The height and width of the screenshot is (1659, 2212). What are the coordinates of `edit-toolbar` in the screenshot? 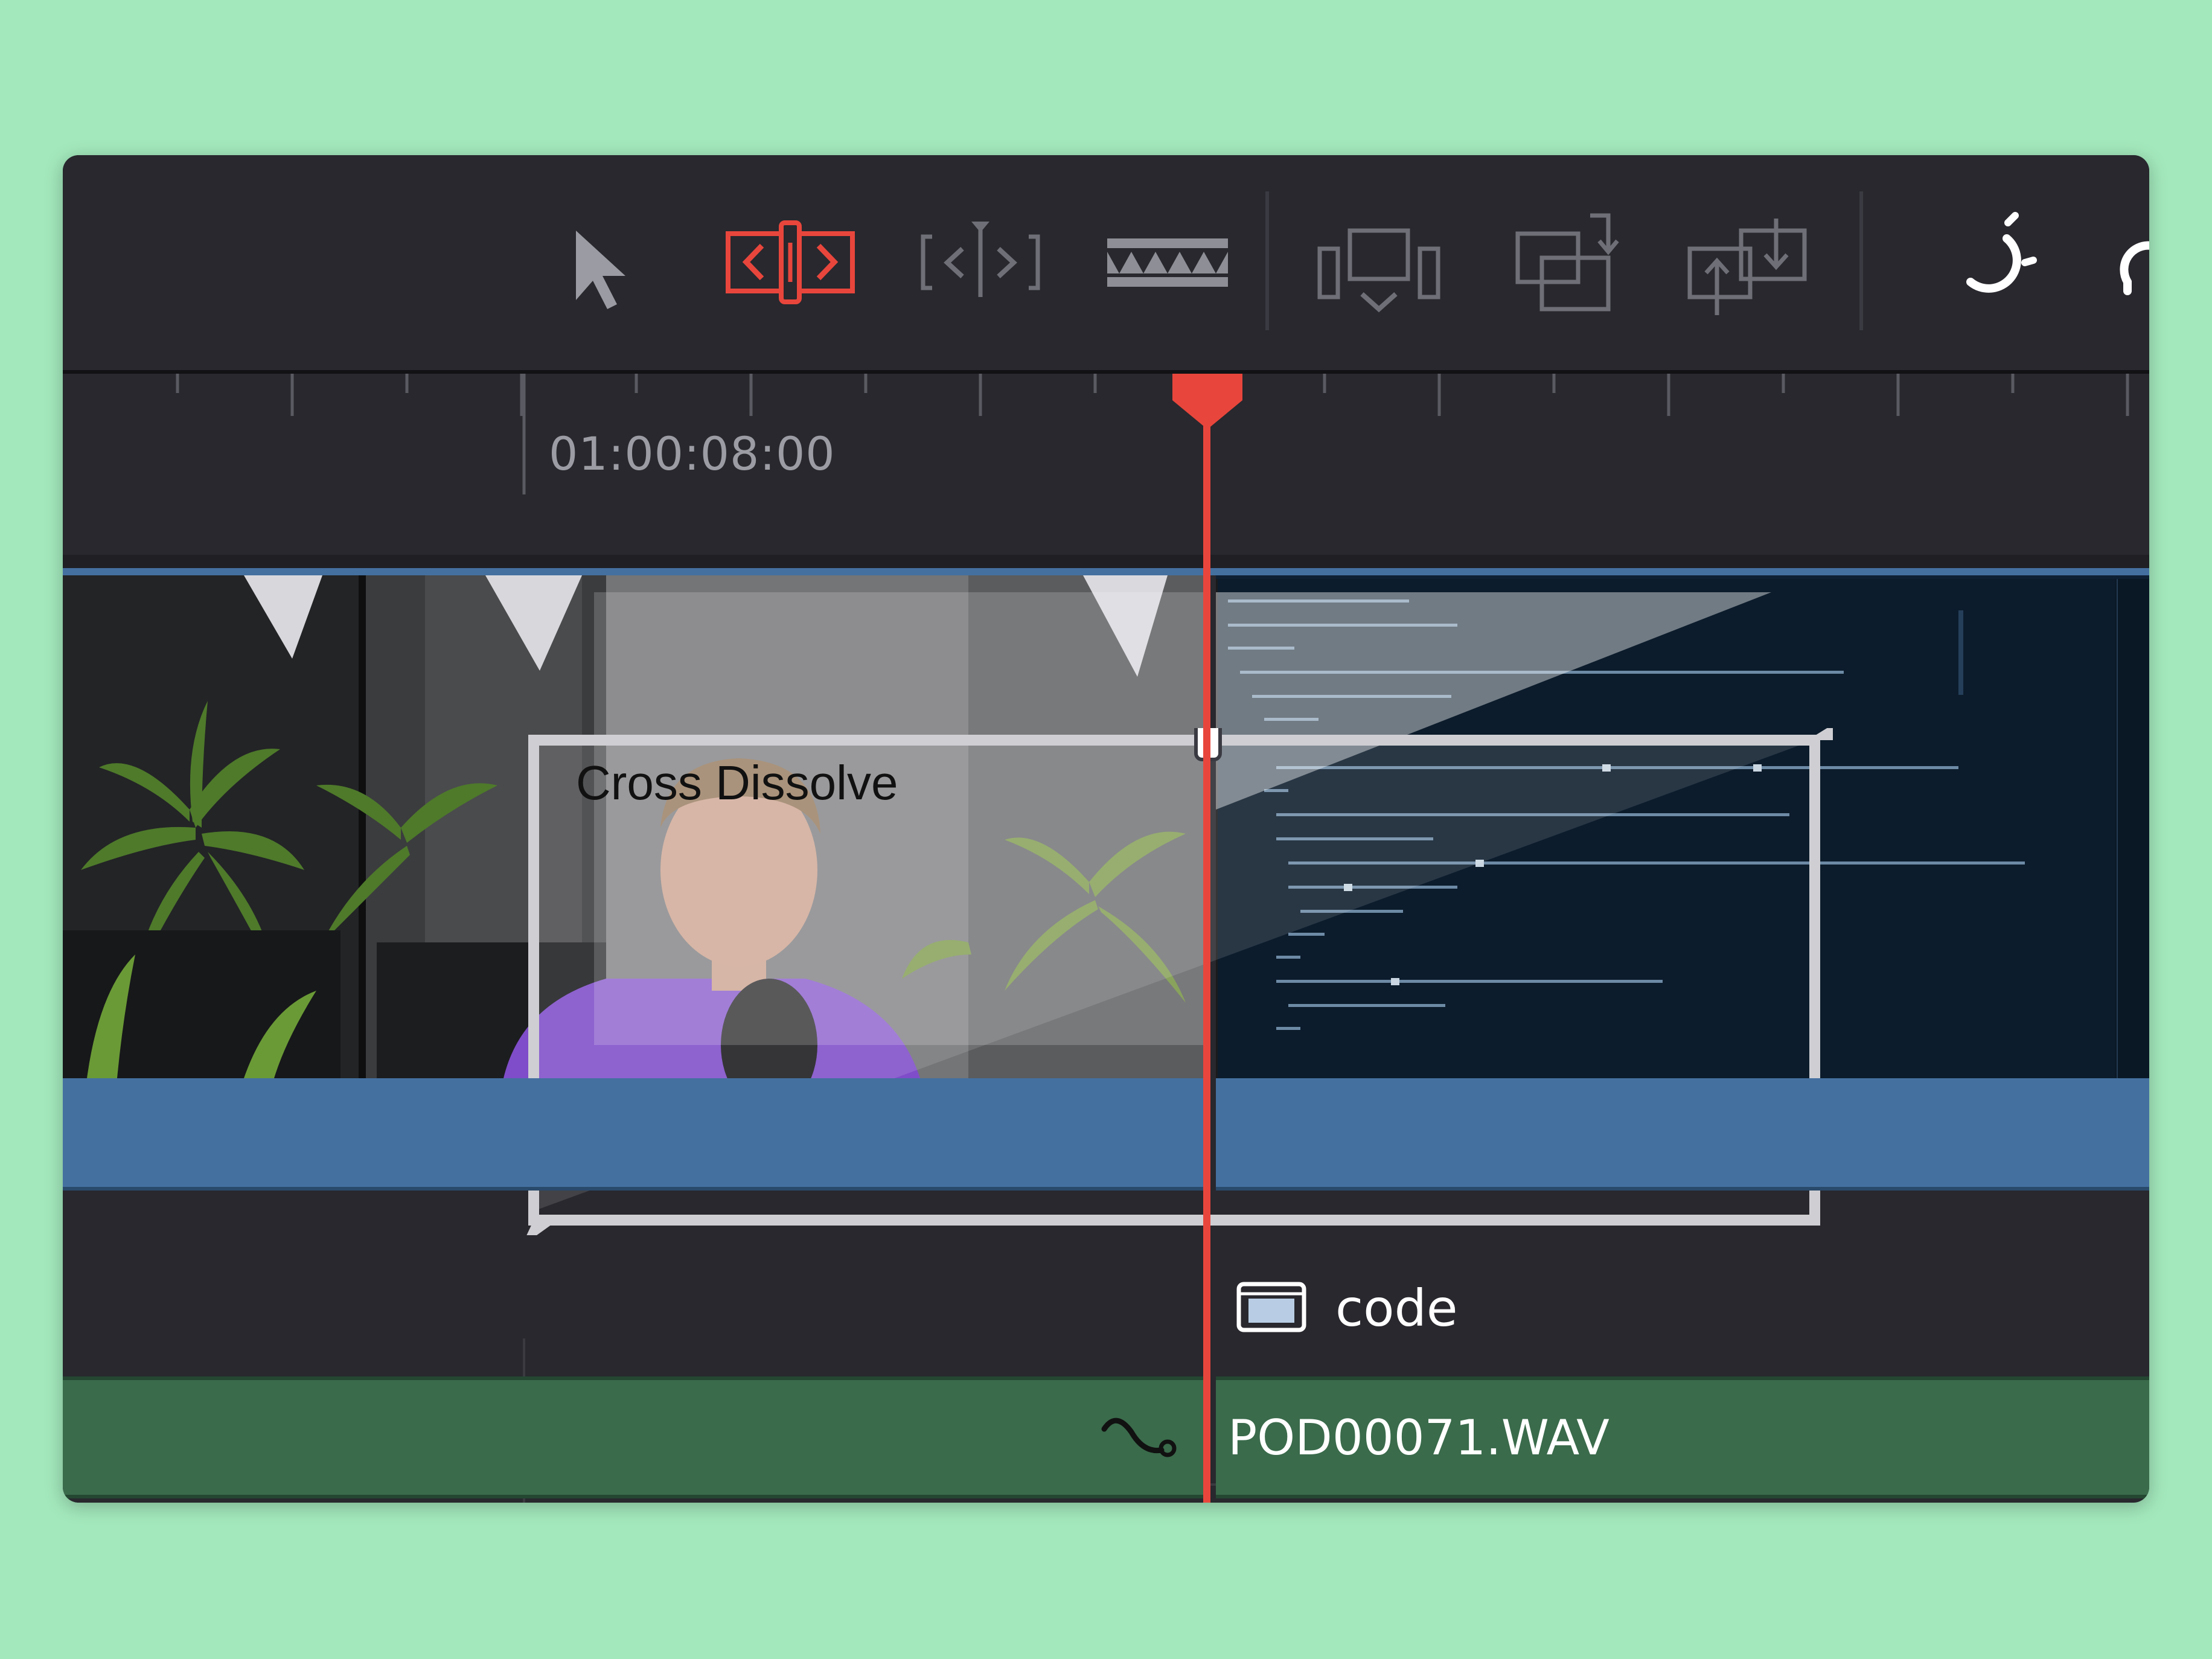 It's located at (1106, 262).